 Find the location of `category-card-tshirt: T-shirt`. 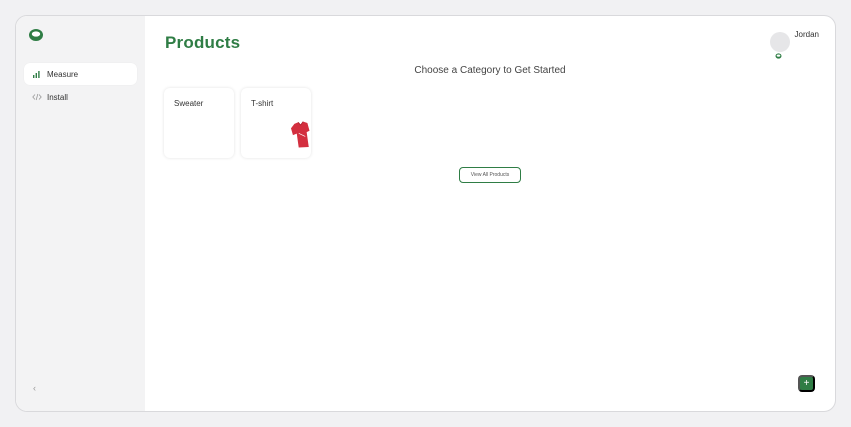

category-card-tshirt: T-shirt is located at coordinates (276, 123).